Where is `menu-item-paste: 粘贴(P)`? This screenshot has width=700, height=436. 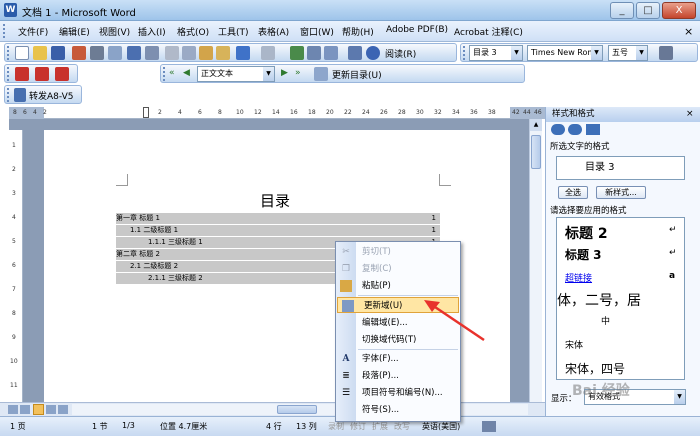 menu-item-paste: 粘贴(P) is located at coordinates (398, 286).